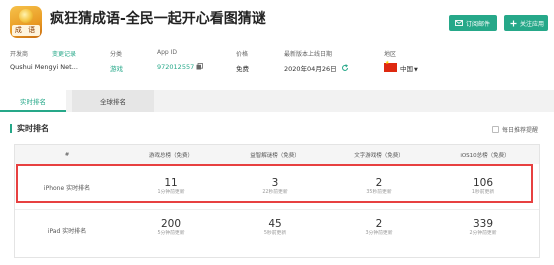 This screenshot has width=554, height=265. I want to click on app-id-field: 972012557, so click(180, 67).